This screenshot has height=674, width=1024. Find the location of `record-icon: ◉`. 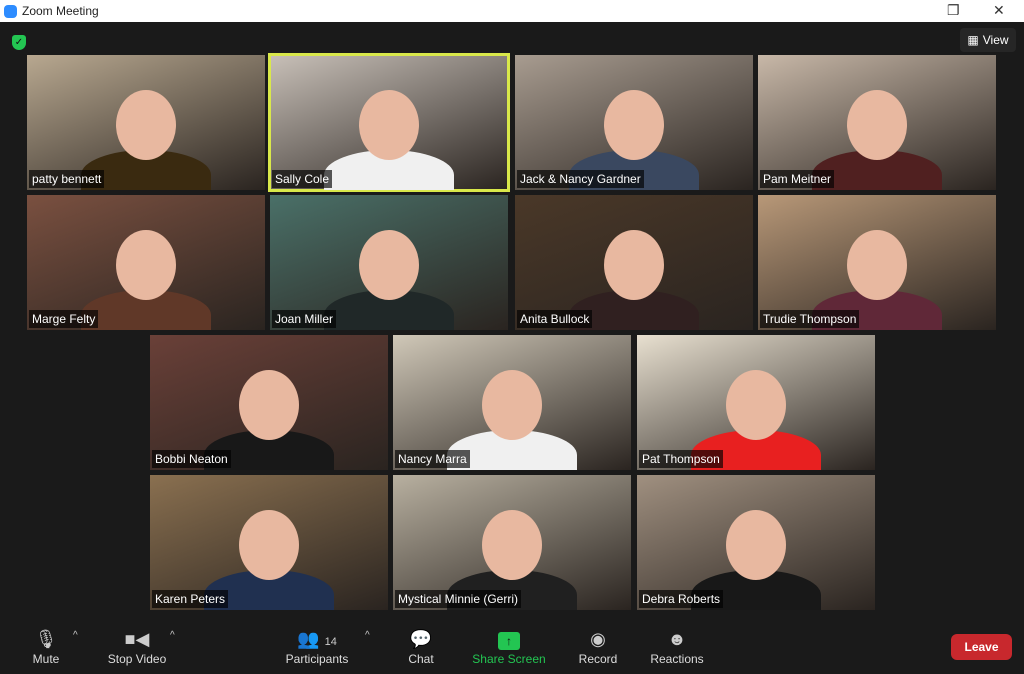

record-icon: ◉ is located at coordinates (598, 639).